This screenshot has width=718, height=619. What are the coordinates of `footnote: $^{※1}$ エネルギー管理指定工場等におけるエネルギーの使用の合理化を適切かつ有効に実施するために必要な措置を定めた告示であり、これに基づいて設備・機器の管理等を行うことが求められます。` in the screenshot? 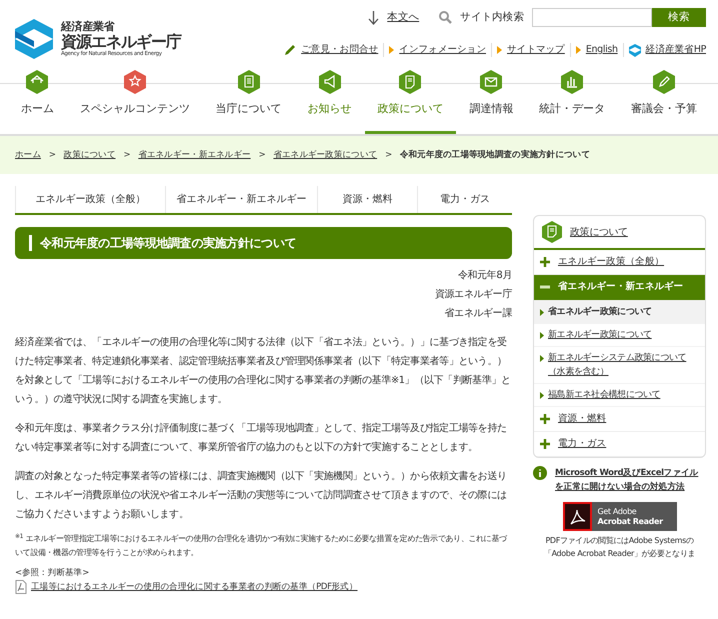 It's located at (261, 545).